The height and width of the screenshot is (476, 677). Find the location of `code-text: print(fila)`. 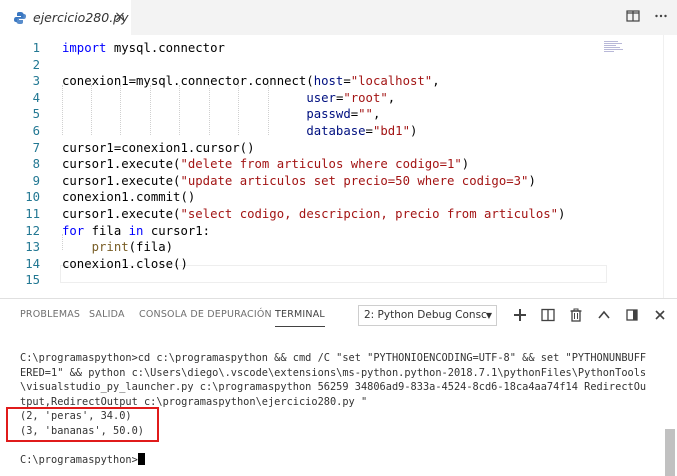

code-text: print(fila) is located at coordinates (117, 247).